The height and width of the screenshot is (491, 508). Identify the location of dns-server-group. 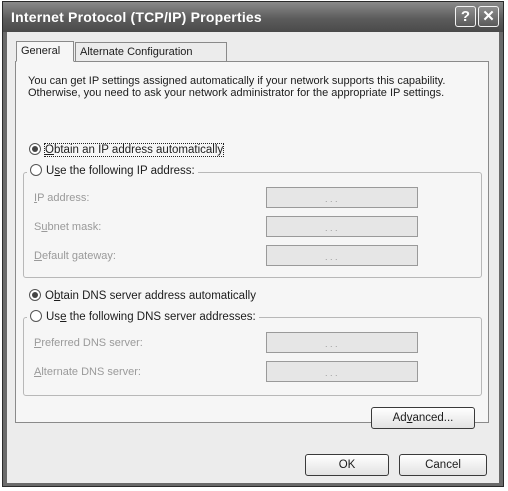
(252, 356).